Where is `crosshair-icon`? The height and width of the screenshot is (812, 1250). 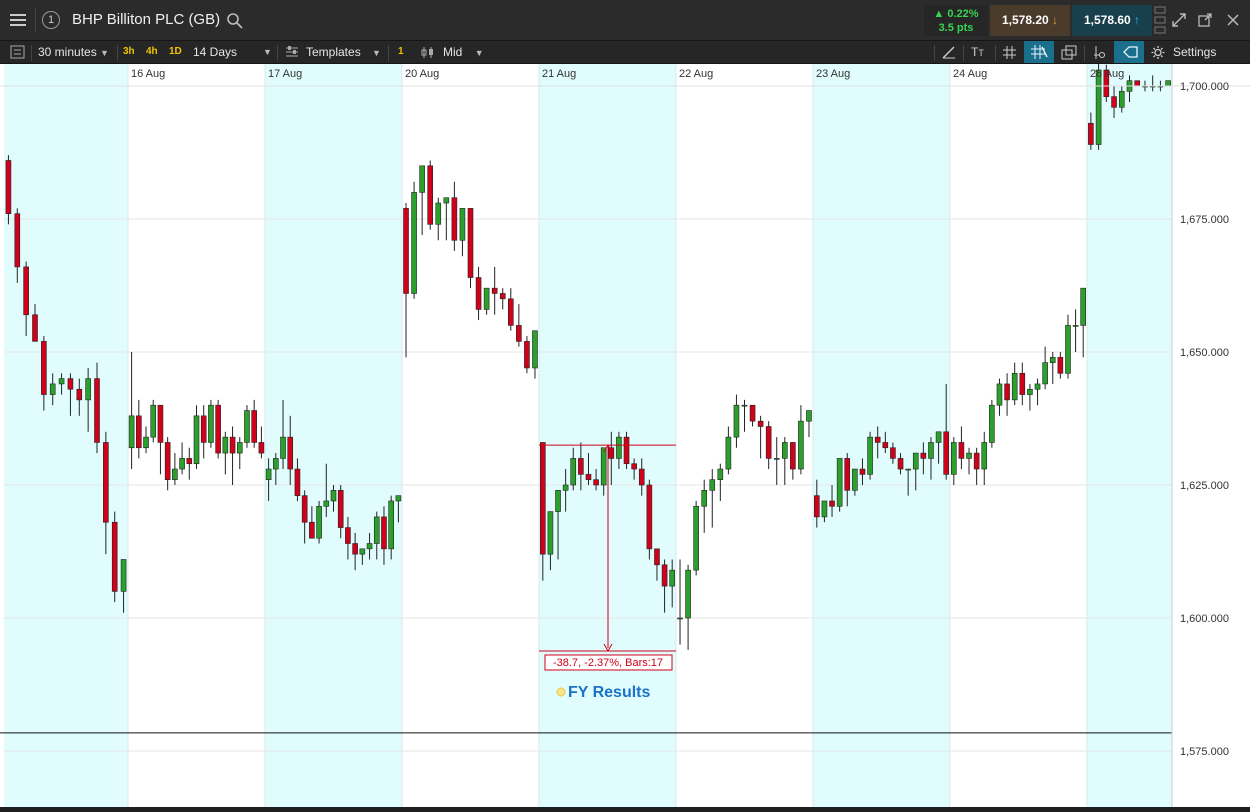
crosshair-icon is located at coordinates (1039, 52).